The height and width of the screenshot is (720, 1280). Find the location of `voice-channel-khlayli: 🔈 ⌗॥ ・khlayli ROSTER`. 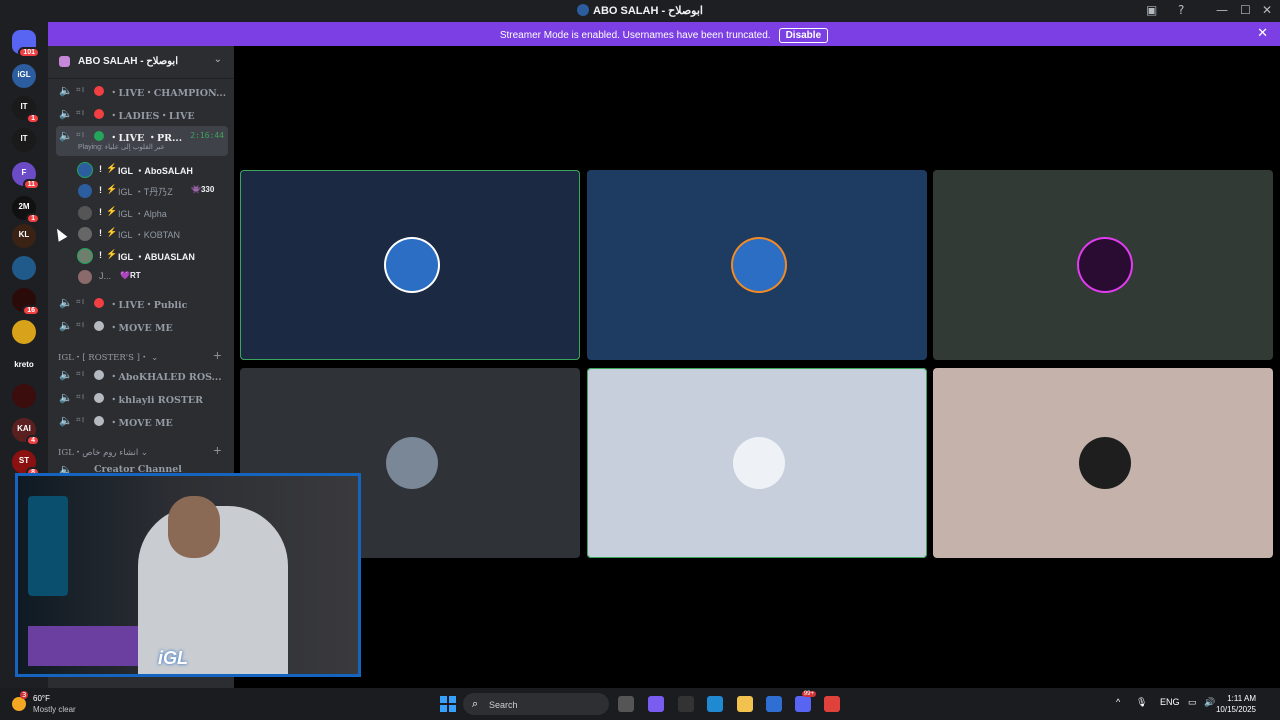

voice-channel-khlayli: 🔈 ⌗॥ ・khlayli ROSTER is located at coordinates (142, 398).